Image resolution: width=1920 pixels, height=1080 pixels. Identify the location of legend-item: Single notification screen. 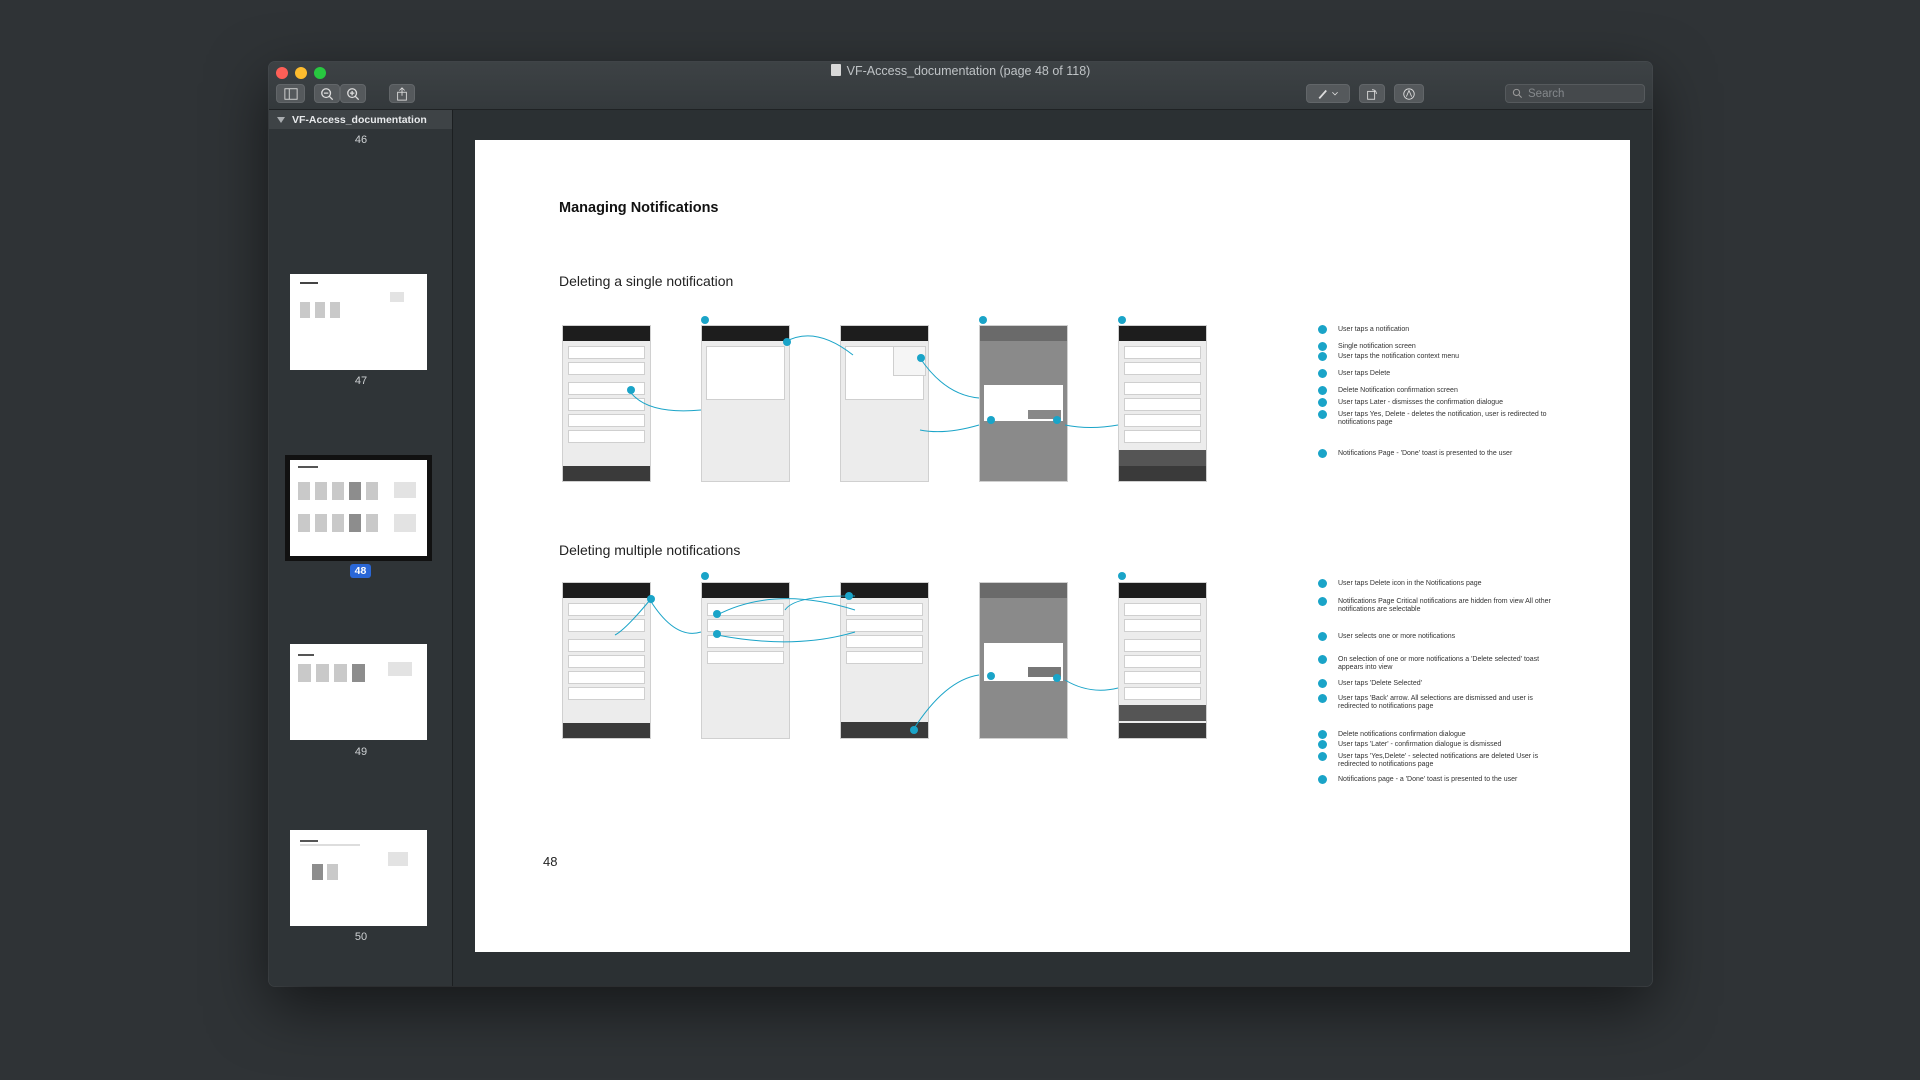
(1377, 346).